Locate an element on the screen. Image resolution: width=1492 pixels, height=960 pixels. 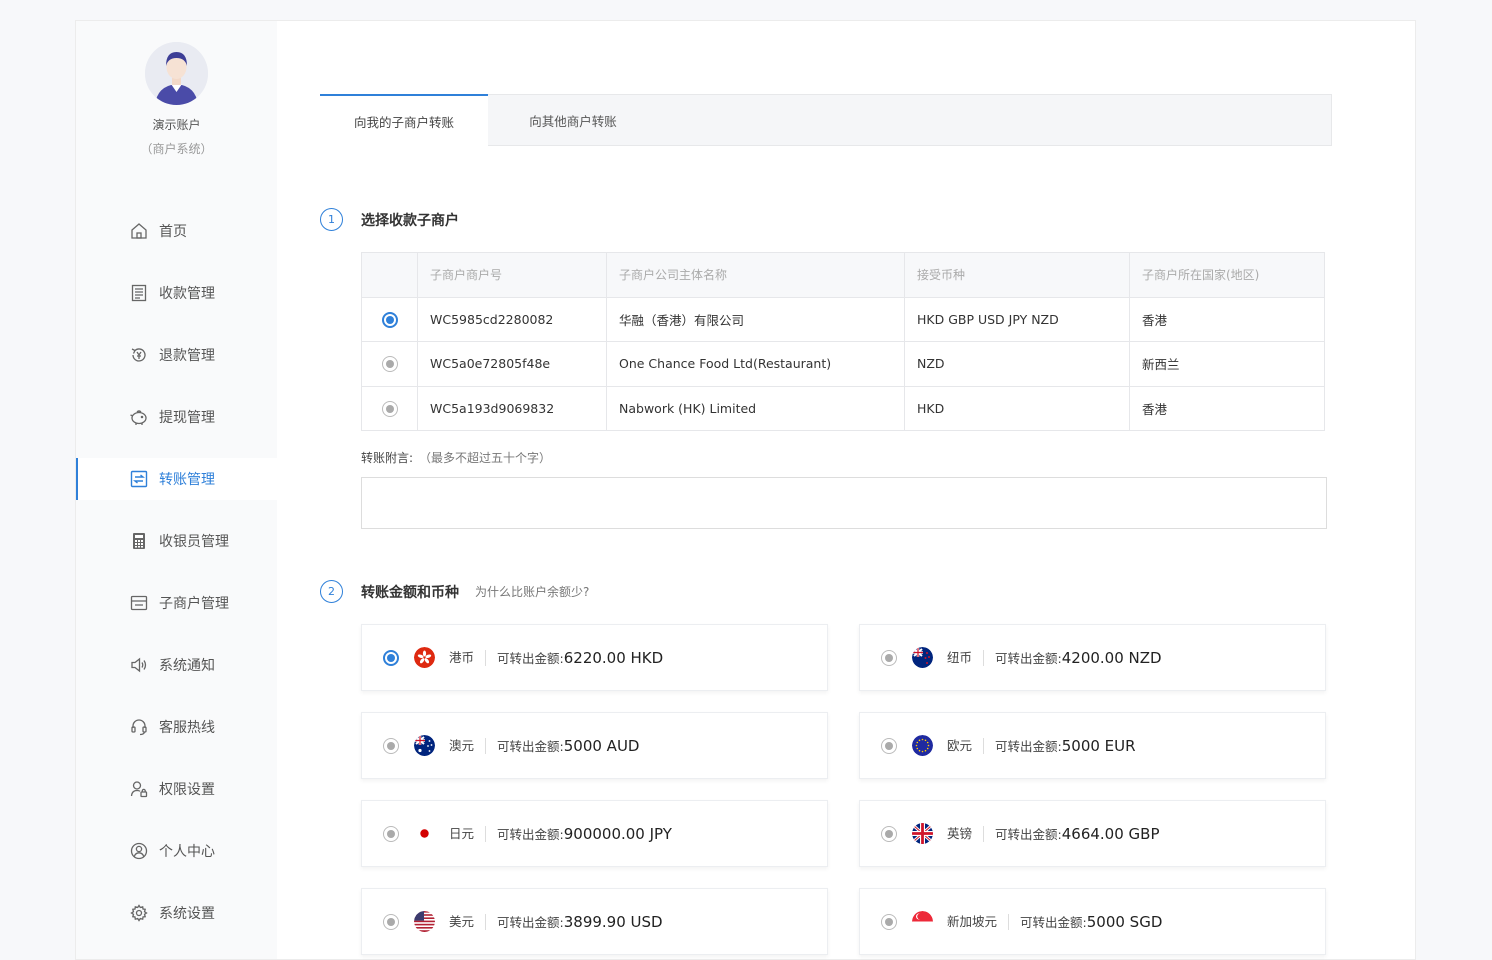
nav-item-personal-center: 个人中心 is located at coordinates (176, 851).